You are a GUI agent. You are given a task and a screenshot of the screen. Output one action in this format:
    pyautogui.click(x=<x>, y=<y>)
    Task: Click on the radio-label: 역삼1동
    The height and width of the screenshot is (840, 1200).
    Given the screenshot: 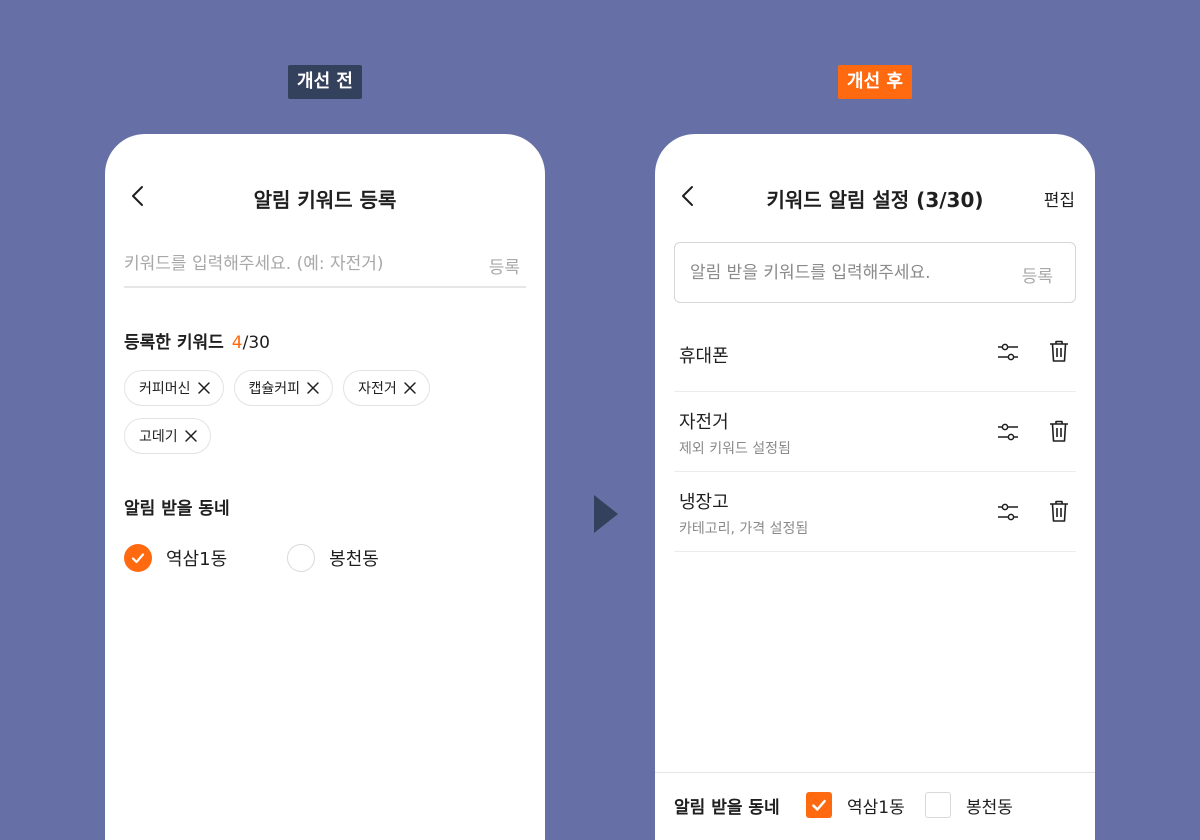 What is the action you would take?
    pyautogui.click(x=197, y=559)
    